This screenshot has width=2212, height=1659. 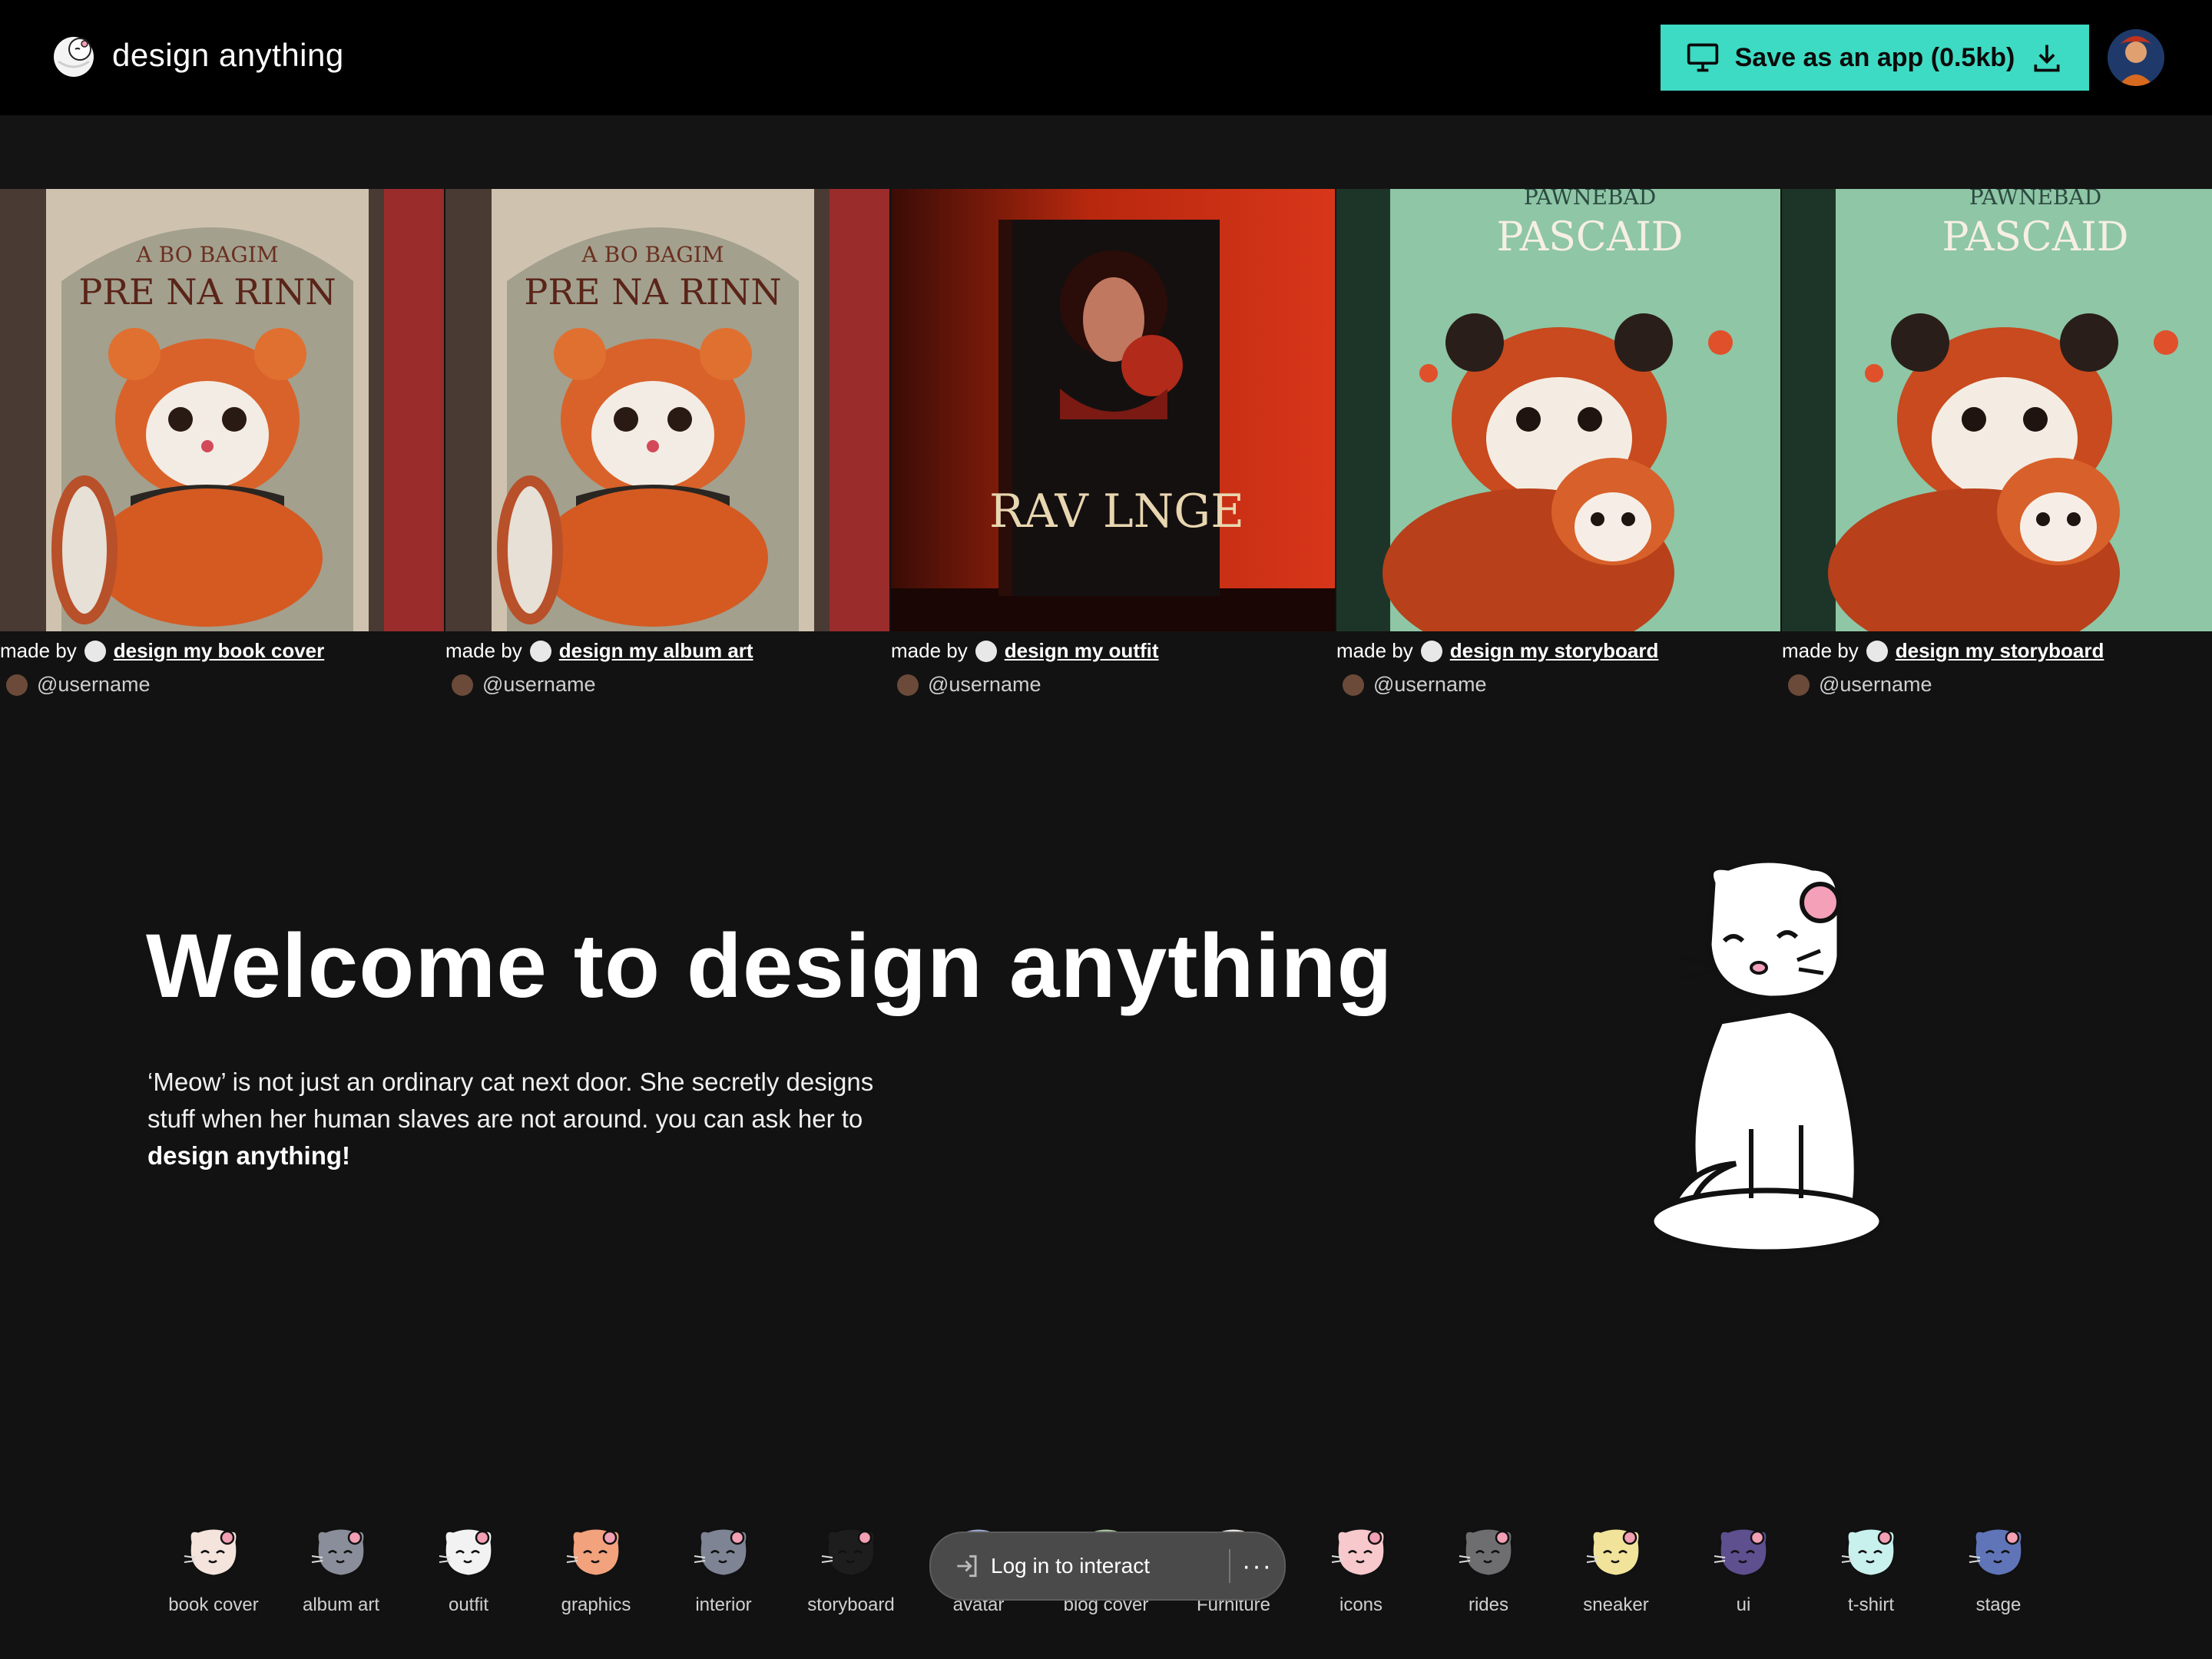 I want to click on red-panda-book-image: A BO BAGIM PRE NA RINN, so click(x=222, y=410).